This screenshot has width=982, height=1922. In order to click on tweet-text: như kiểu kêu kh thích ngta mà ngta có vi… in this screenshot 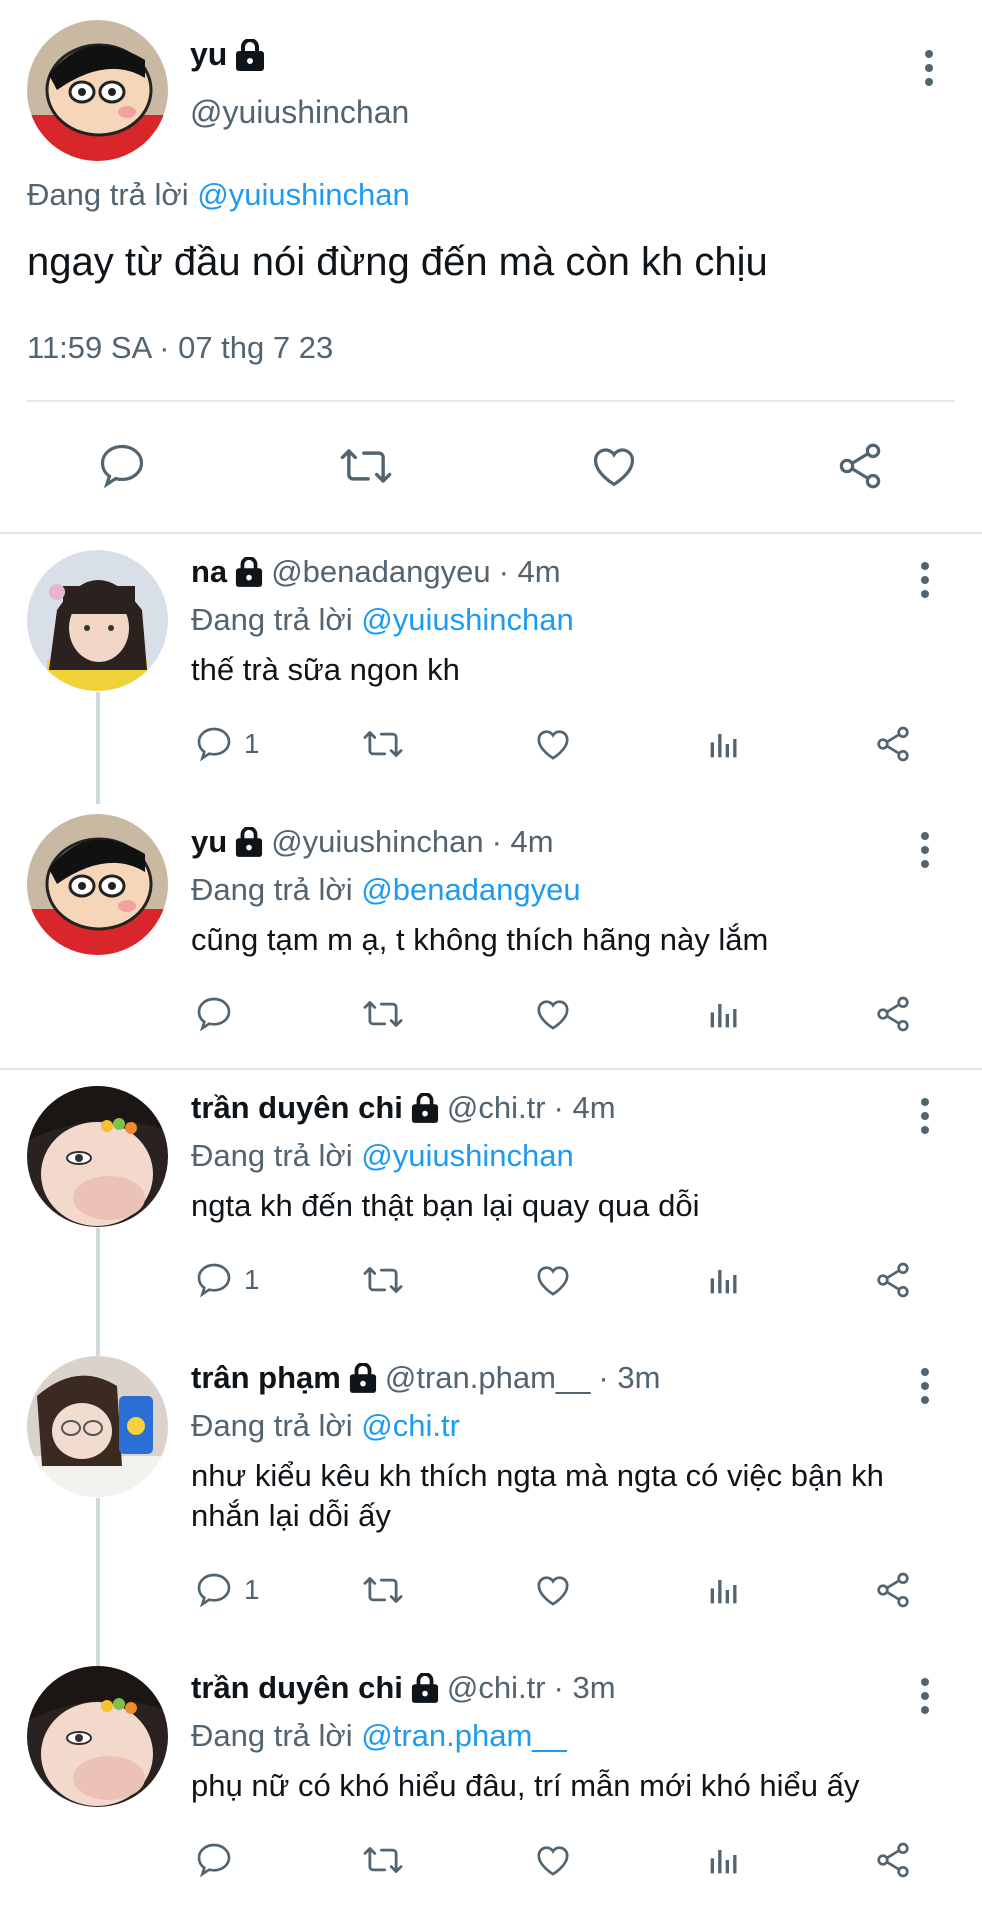, I will do `click(537, 1495)`.